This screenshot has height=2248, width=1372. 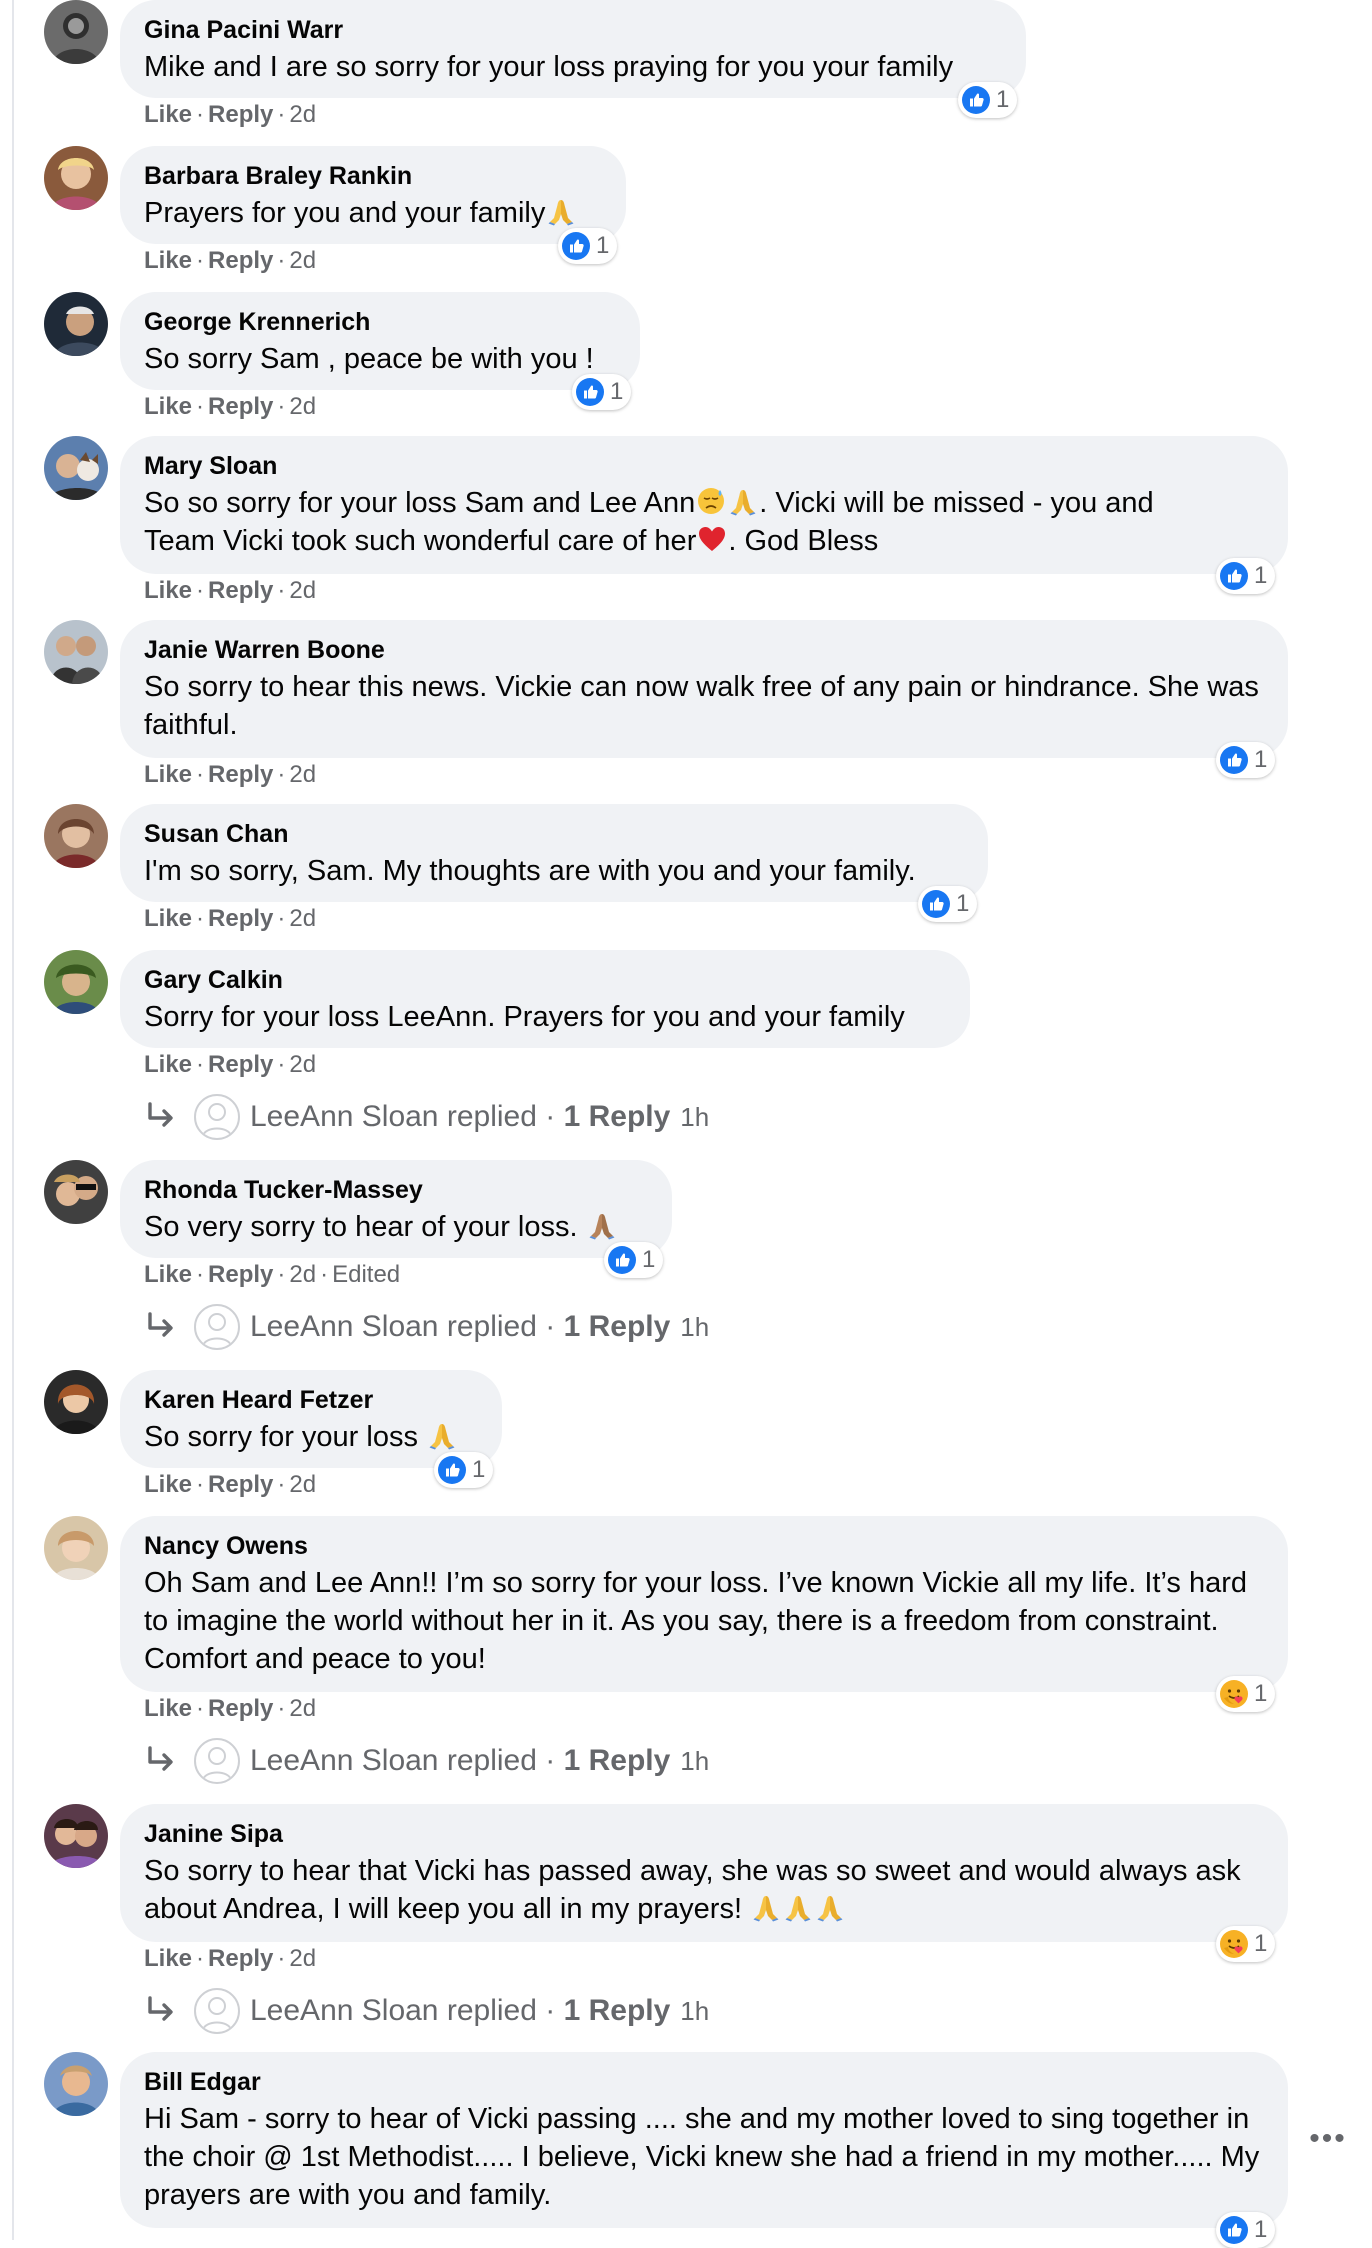 What do you see at coordinates (704, 1834) in the screenshot?
I see `comment-author: Janine Sipa` at bounding box center [704, 1834].